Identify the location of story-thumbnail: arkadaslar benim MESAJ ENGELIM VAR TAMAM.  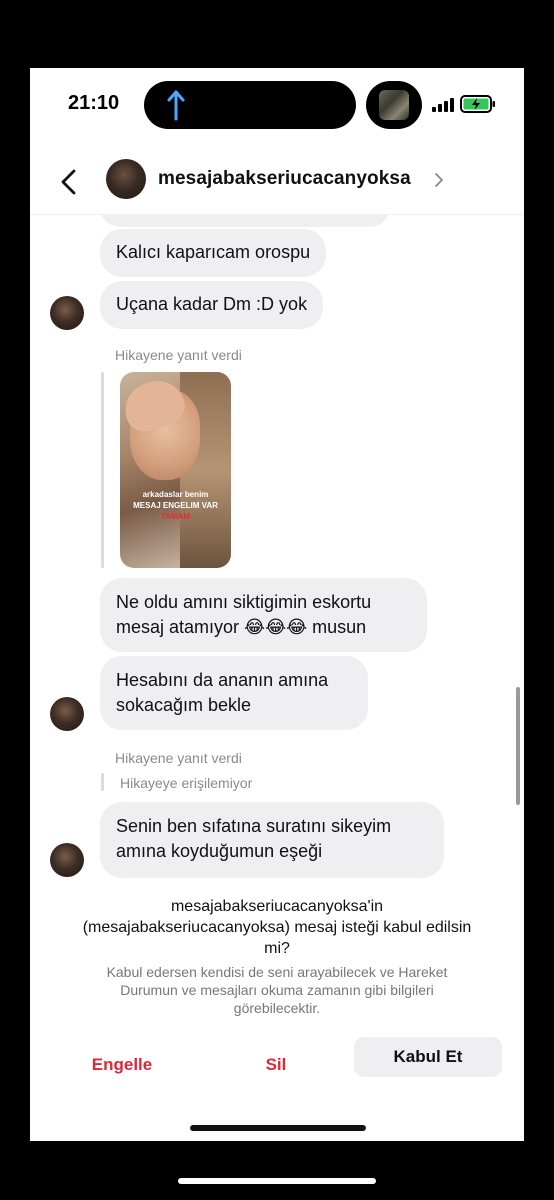
(175, 470).